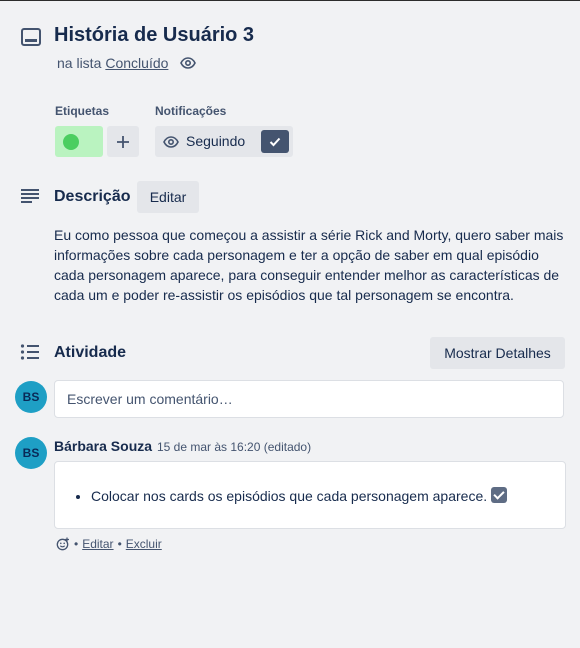 The width and height of the screenshot is (580, 648). What do you see at coordinates (31, 397) in the screenshot?
I see `avatar: BS` at bounding box center [31, 397].